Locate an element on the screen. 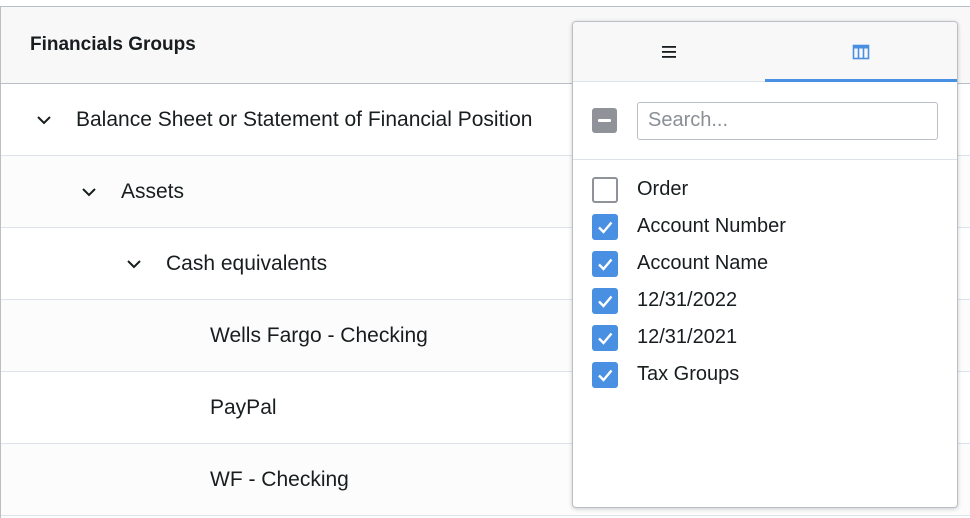 The width and height of the screenshot is (970, 518). column-label: Account Number is located at coordinates (711, 226).